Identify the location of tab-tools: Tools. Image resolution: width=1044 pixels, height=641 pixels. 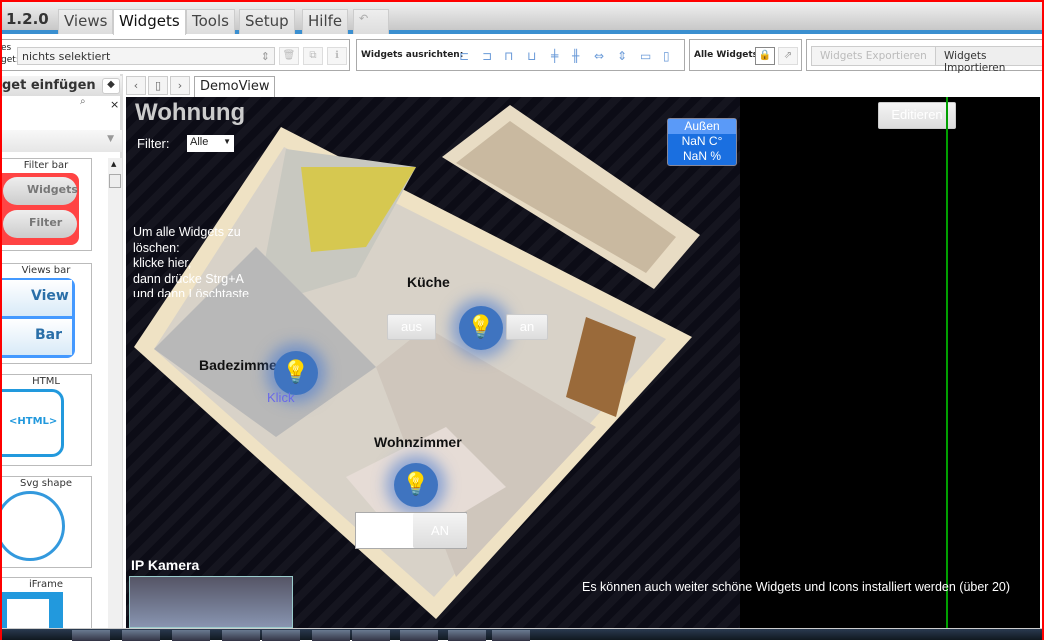
(210, 21).